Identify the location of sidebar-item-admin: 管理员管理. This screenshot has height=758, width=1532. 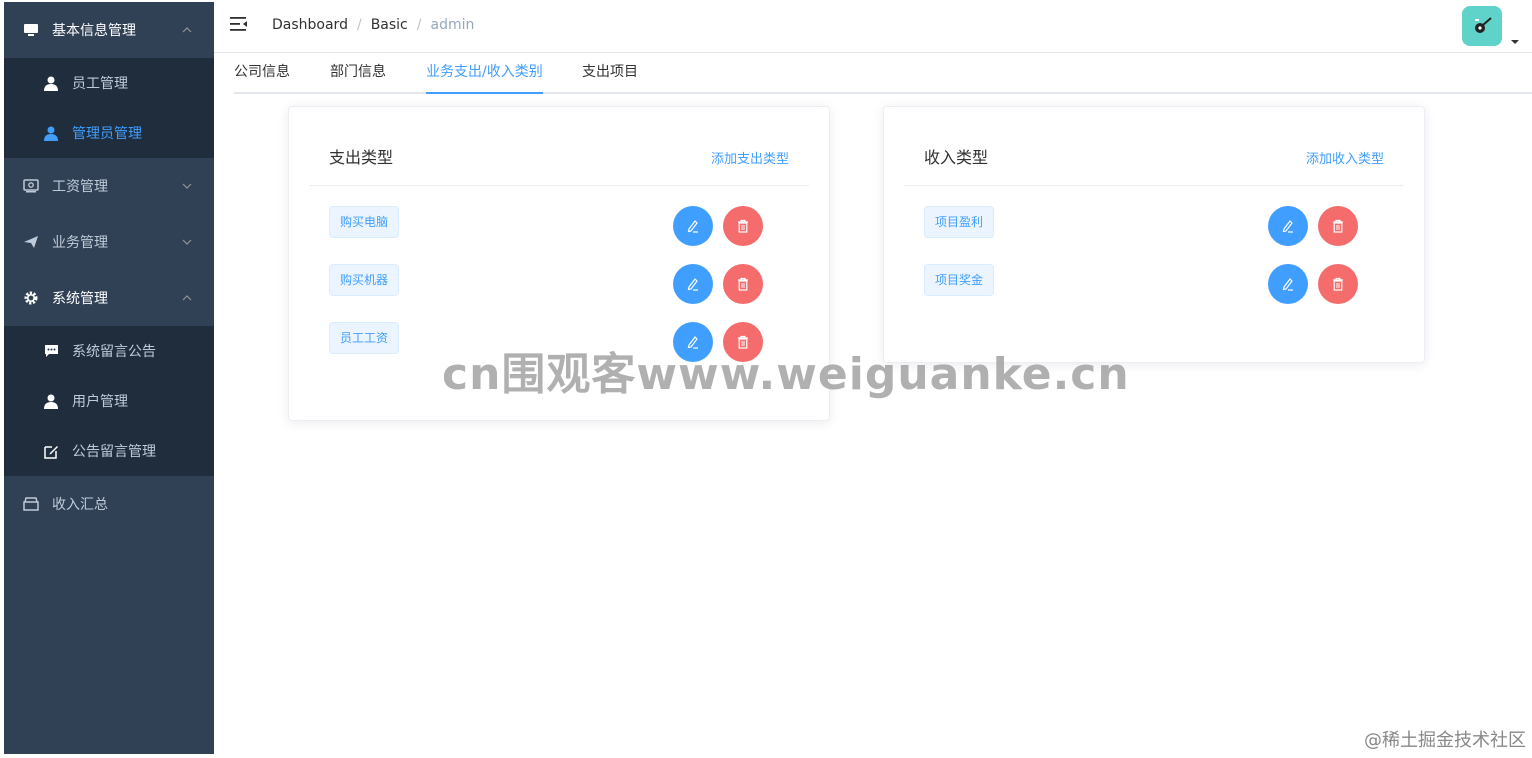
(109, 133).